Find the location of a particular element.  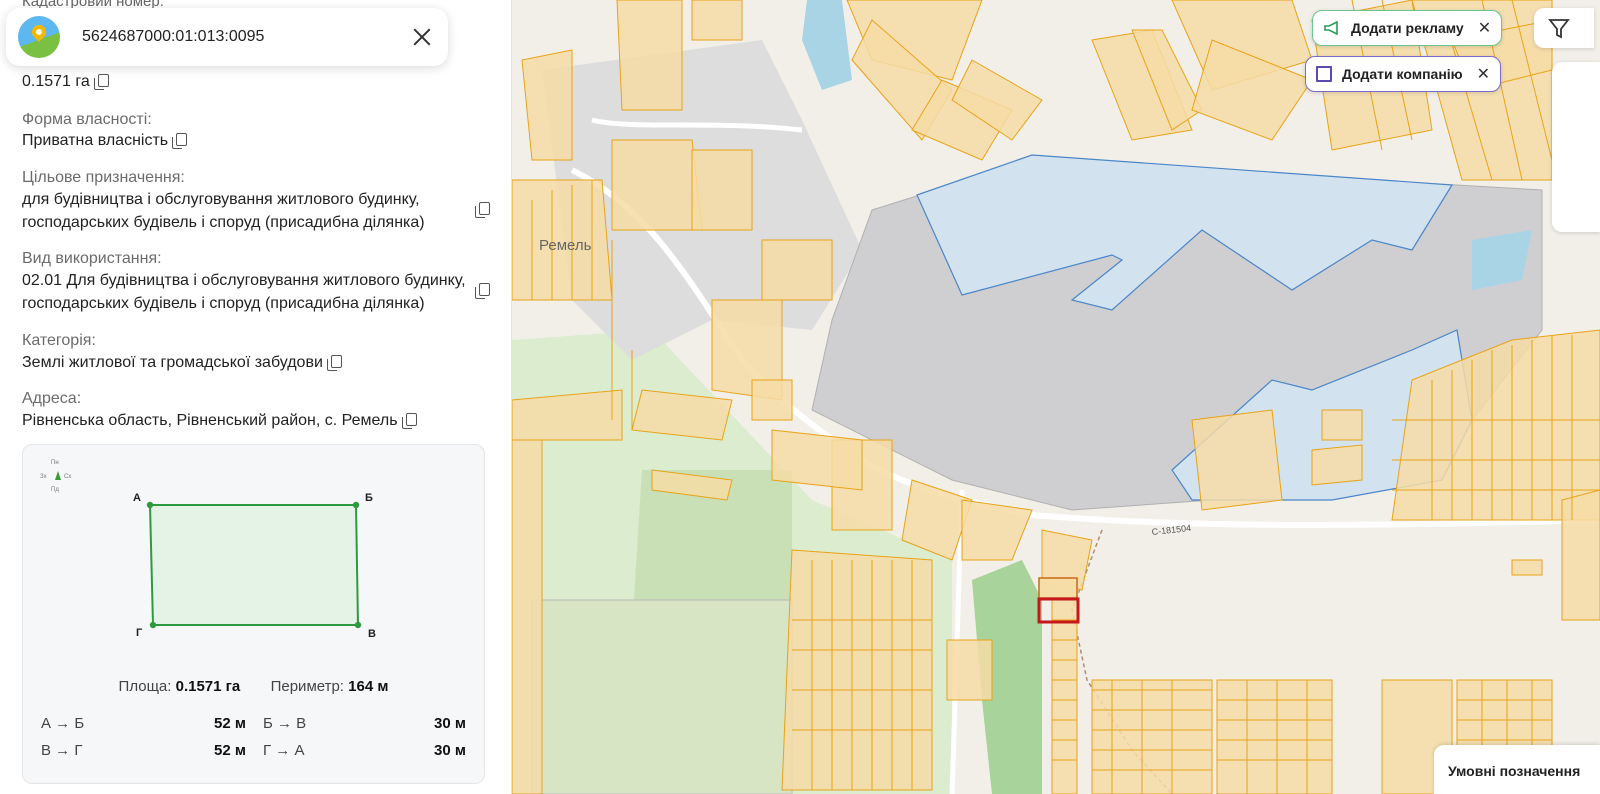

side-row: В → Г 52 м is located at coordinates (143, 755).